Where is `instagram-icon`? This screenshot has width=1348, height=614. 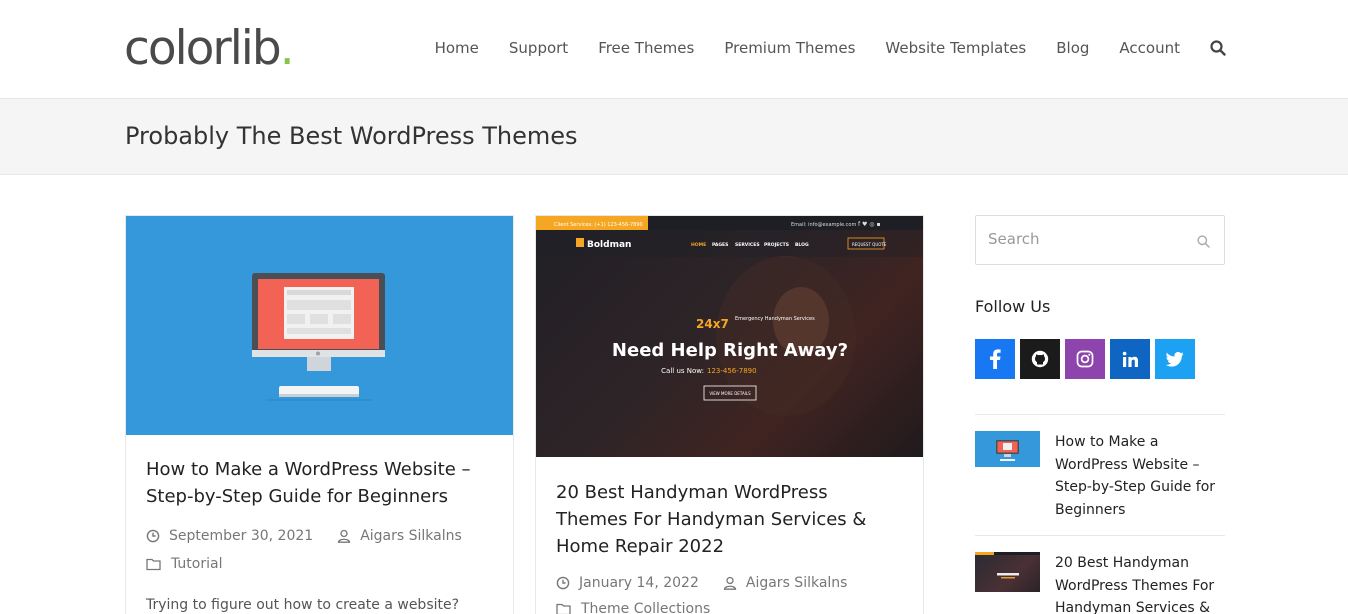 instagram-icon is located at coordinates (1085, 359).